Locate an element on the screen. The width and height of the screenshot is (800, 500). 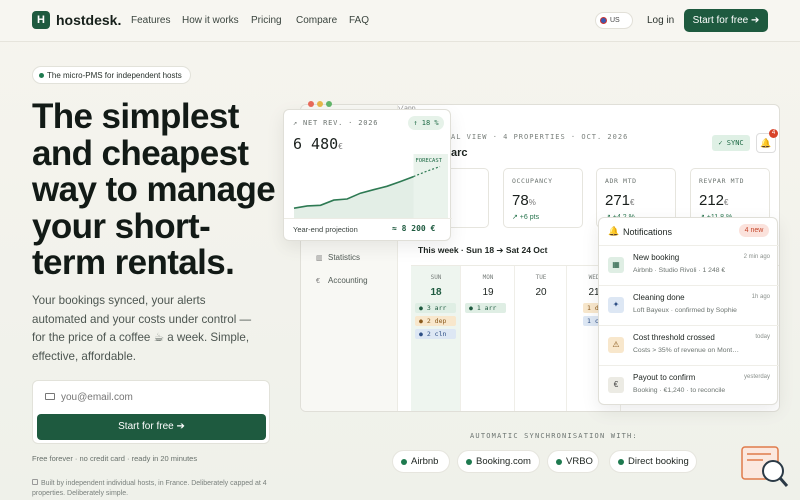
projection-label: Year-end projection is located at coordinates (325, 229).